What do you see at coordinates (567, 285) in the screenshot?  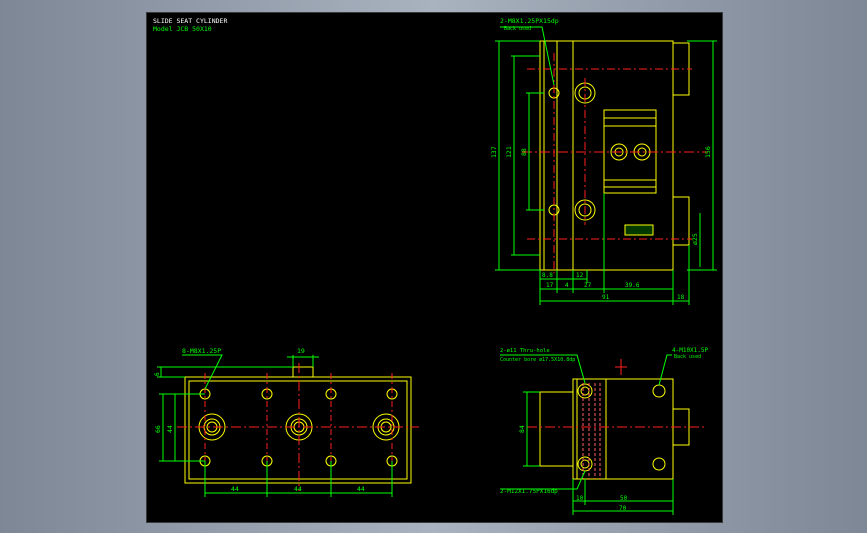 I see `side-dim-4: 4` at bounding box center [567, 285].